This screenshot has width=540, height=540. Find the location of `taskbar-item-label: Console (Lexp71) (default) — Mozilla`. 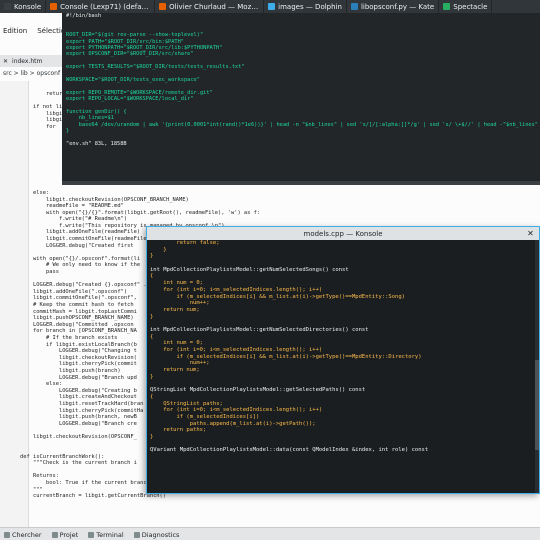

taskbar-item-label: Console (Lexp71) (default) — Mozilla is located at coordinates (105, 6).